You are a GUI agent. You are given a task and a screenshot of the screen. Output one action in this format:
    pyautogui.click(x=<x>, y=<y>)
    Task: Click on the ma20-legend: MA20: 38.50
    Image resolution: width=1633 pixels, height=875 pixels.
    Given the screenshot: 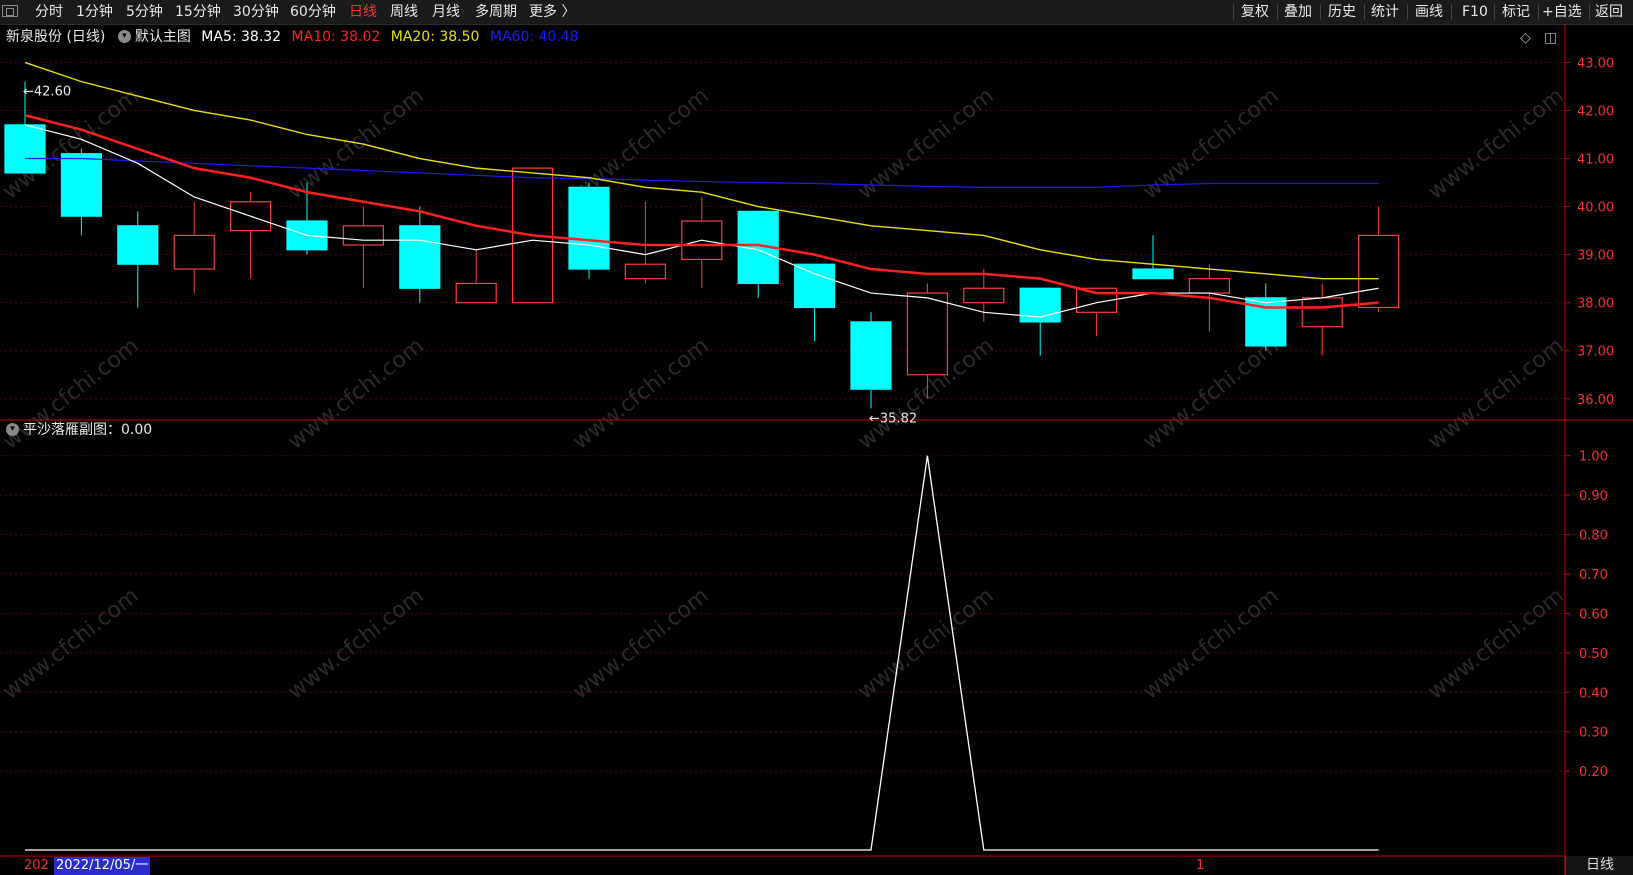 What is the action you would take?
    pyautogui.click(x=435, y=37)
    